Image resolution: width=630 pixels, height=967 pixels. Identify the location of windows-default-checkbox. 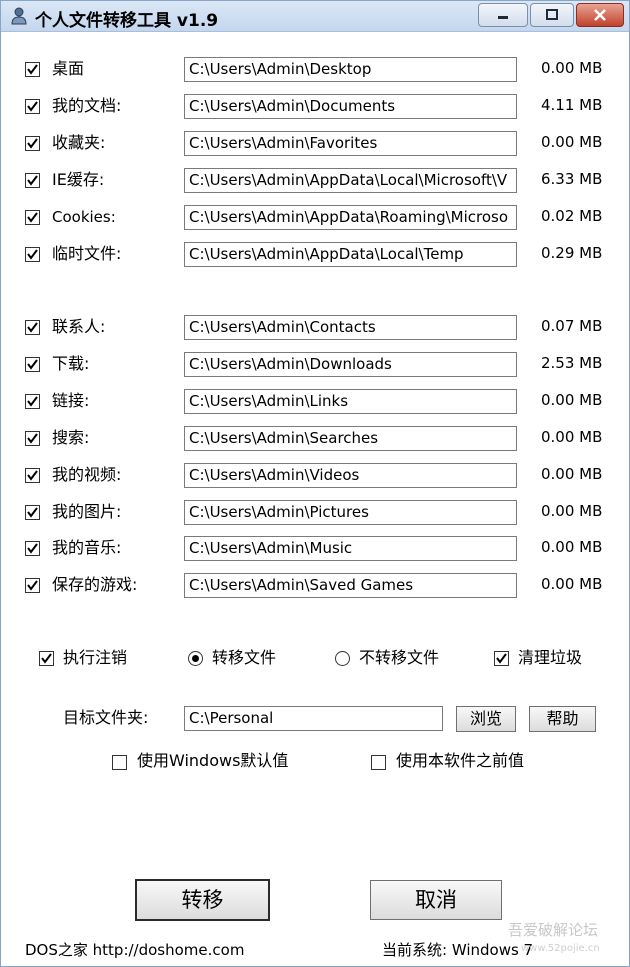
(119, 762).